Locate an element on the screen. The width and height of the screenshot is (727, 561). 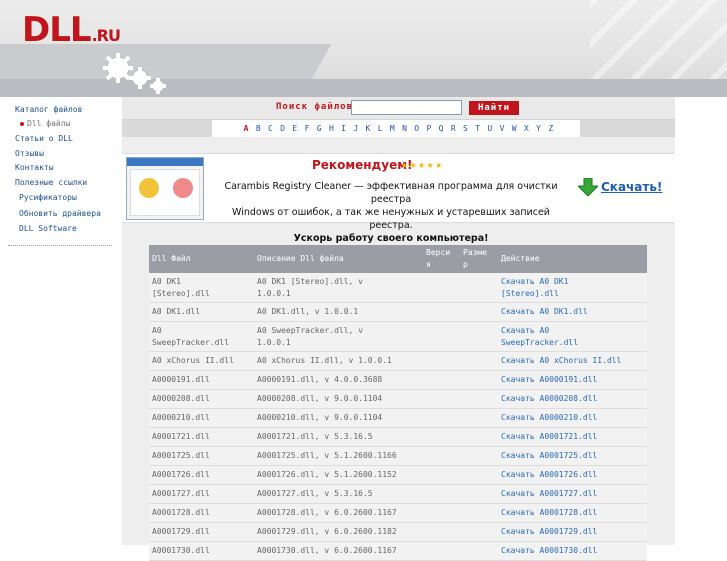
download-file-link: Скачать A0001726.dll is located at coordinates (549, 475).